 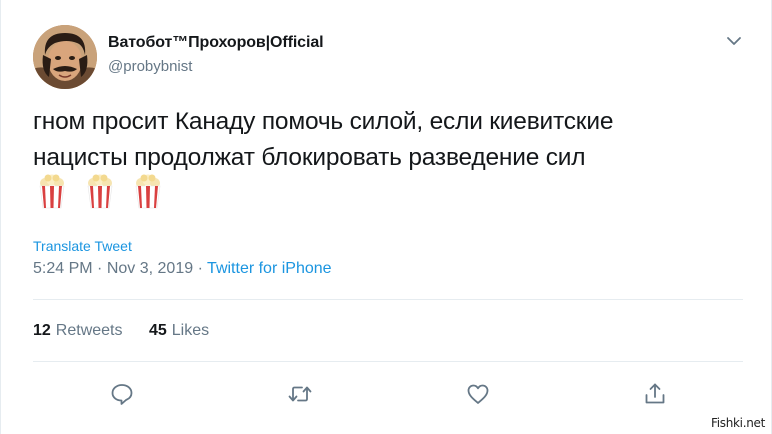 I want to click on retweet-icon, so click(x=300, y=394).